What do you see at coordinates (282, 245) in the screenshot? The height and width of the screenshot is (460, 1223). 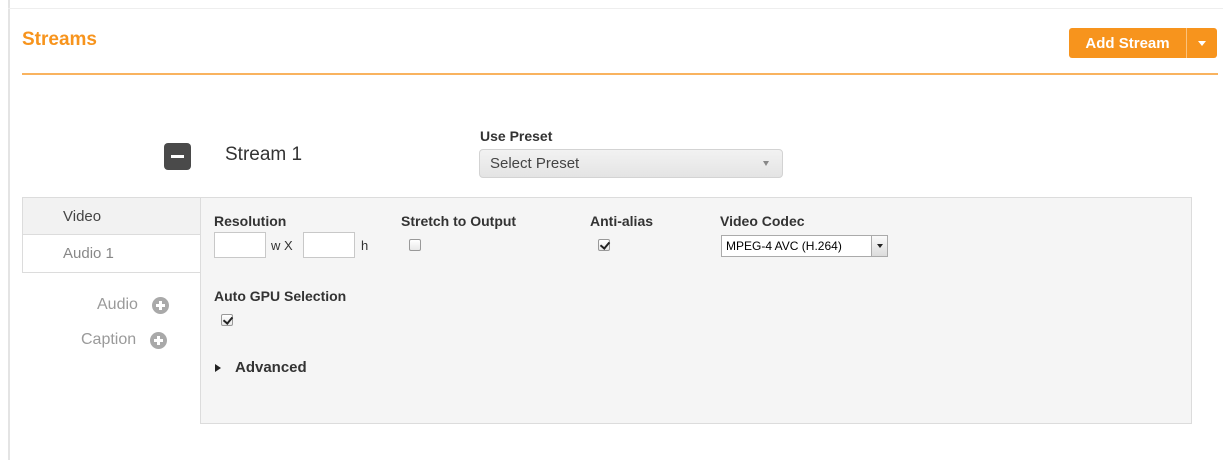 I see `width-unit-label: w X` at bounding box center [282, 245].